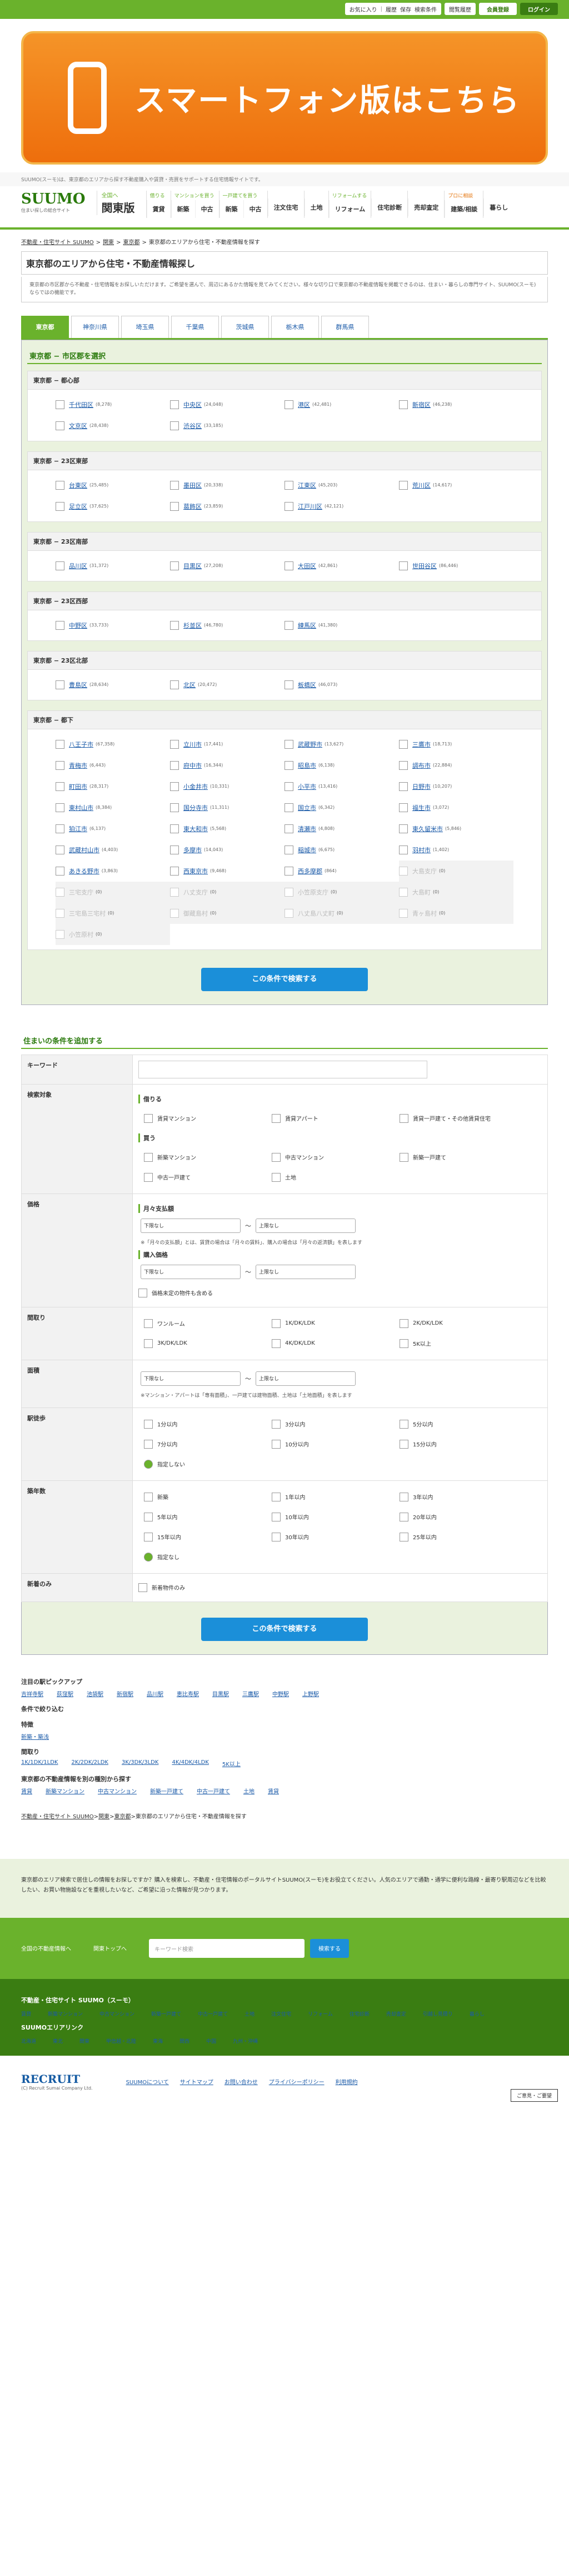 The image size is (569, 2576). What do you see at coordinates (456, 850) in the screenshot?
I see `area-option: 羽村市 (1,402)` at bounding box center [456, 850].